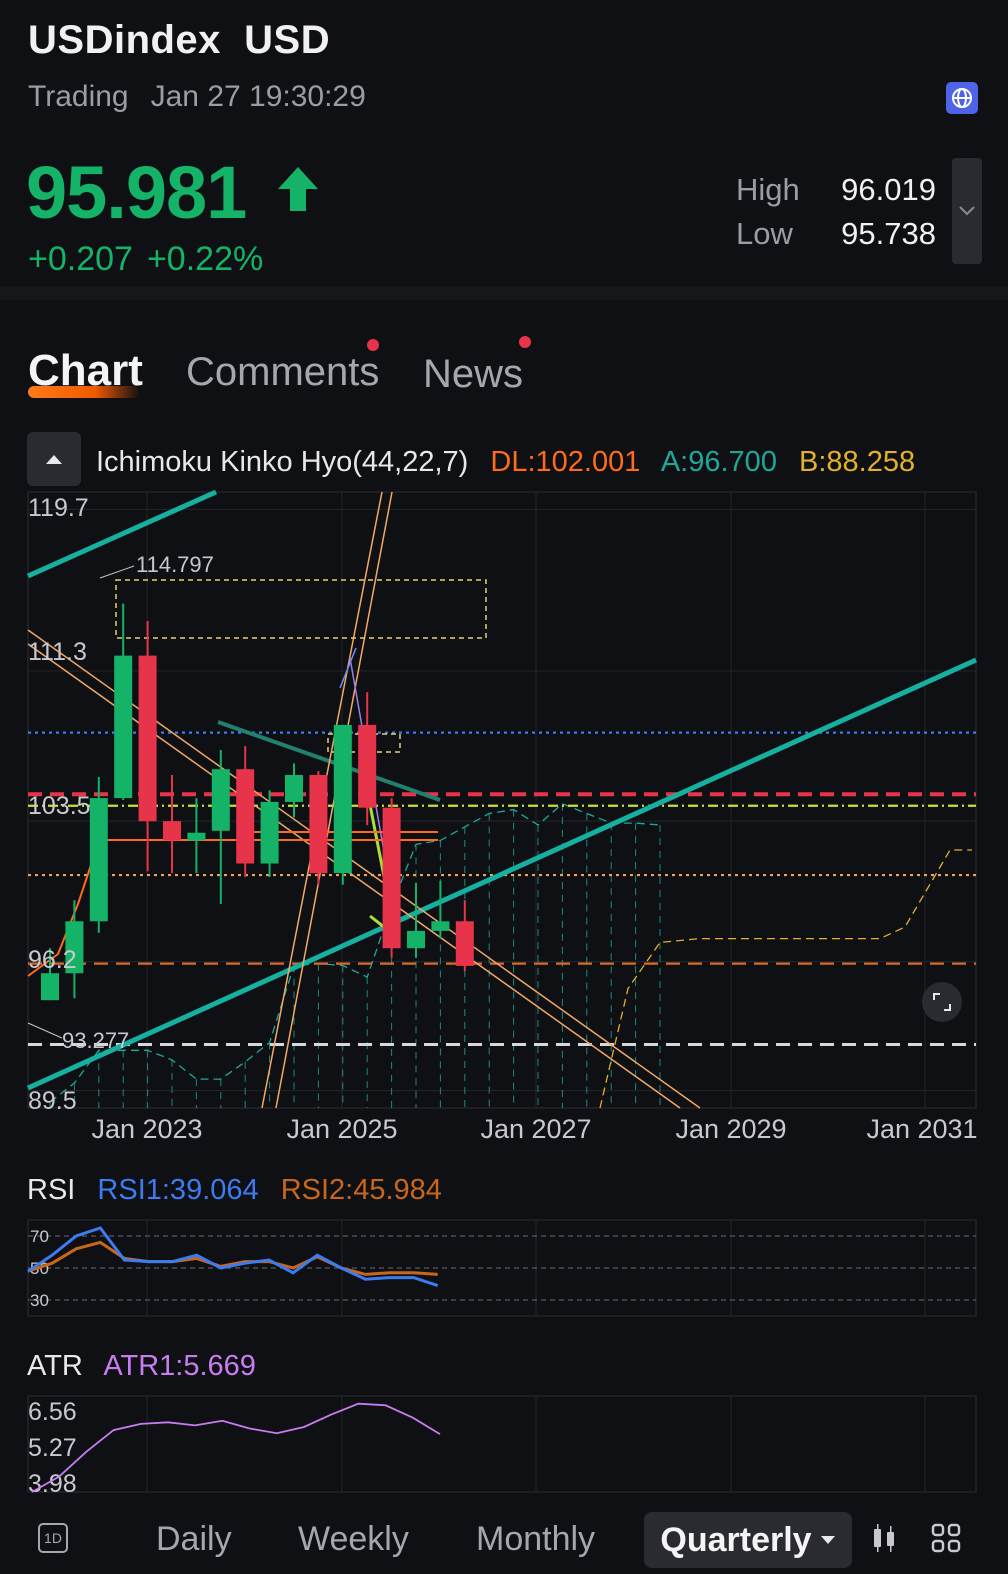 This screenshot has width=1008, height=1574. What do you see at coordinates (136, 192) in the screenshot?
I see `last-price: 95.981` at bounding box center [136, 192].